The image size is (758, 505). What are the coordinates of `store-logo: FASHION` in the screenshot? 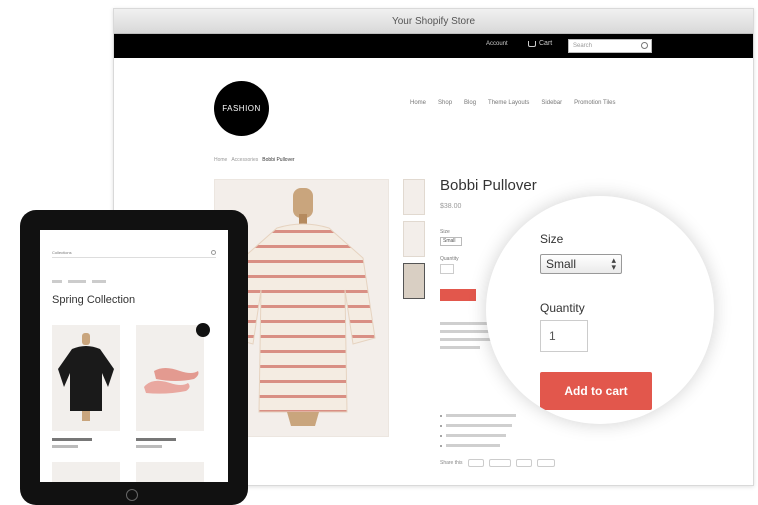 It's located at (241, 108).